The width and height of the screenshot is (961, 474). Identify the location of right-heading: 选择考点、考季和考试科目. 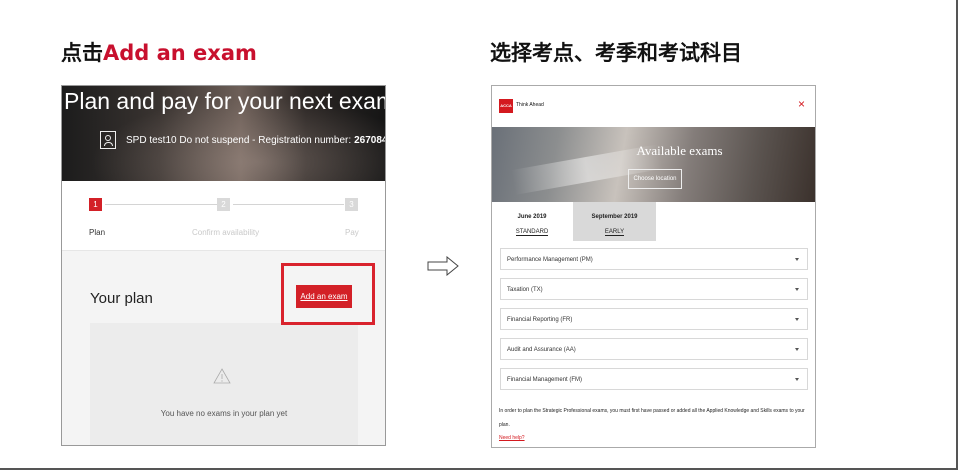
(616, 53).